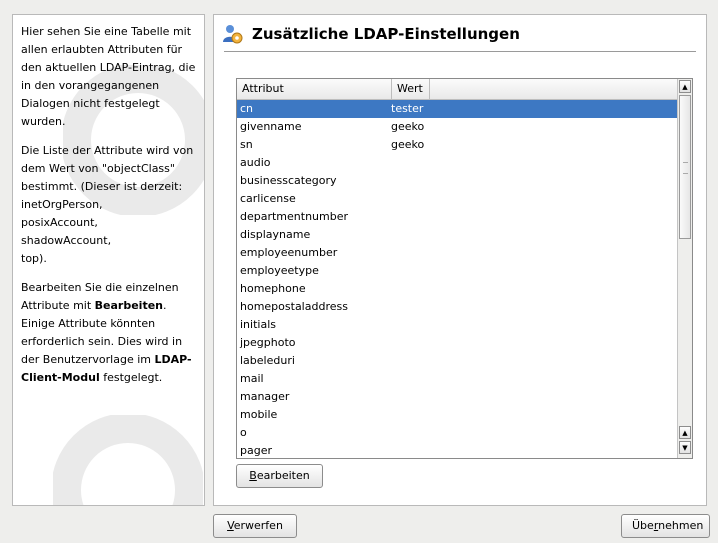 The image size is (718, 543). I want to click on table-row: audio, so click(457, 163).